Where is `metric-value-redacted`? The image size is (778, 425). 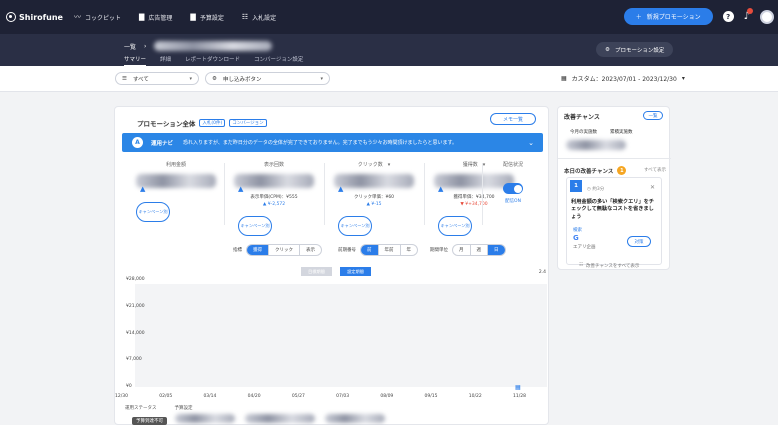
metric-value-redacted is located at coordinates (274, 181).